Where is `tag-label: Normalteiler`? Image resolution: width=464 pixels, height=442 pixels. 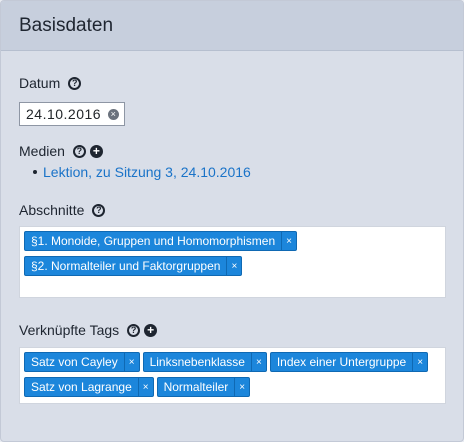 tag-label: Normalteiler is located at coordinates (196, 387).